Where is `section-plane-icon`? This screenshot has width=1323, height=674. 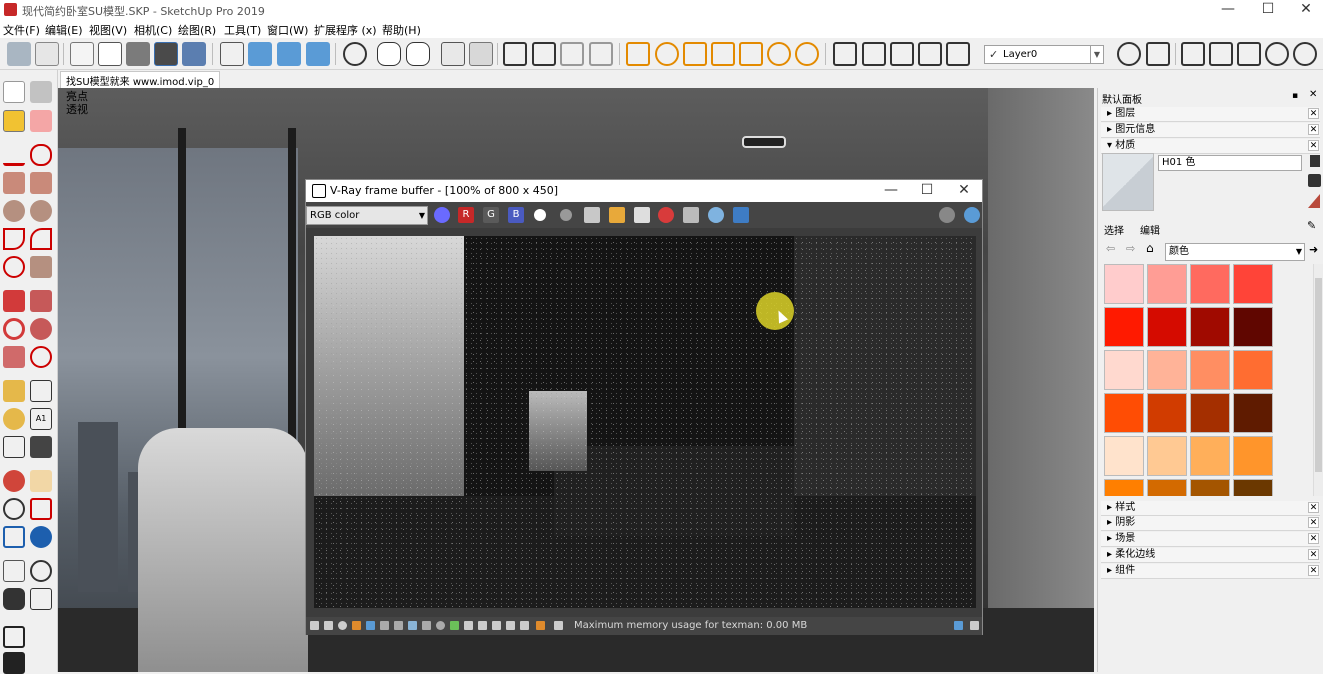
section-plane-icon is located at coordinates (41, 599).